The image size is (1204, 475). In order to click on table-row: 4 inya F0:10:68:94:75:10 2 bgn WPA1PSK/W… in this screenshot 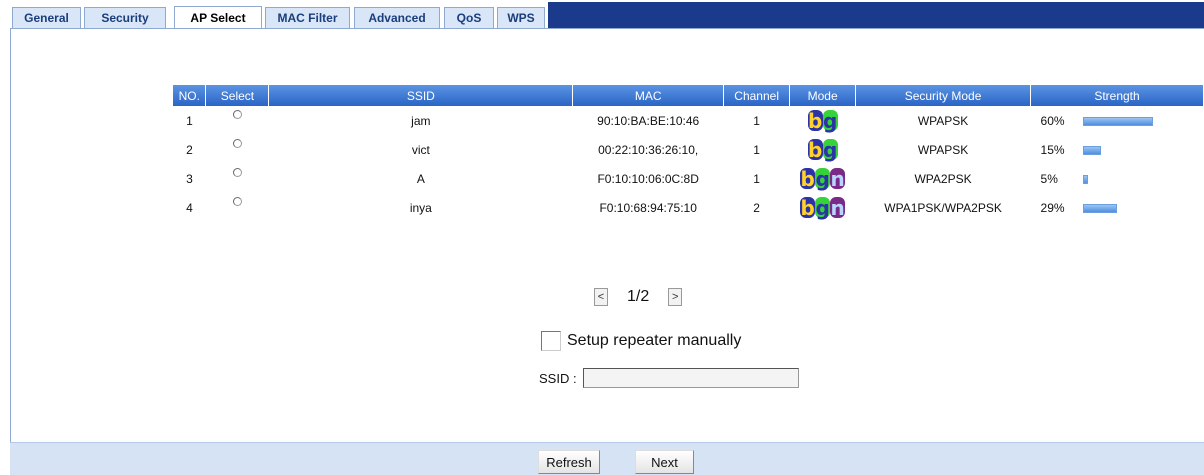, I will do `click(688, 207)`.